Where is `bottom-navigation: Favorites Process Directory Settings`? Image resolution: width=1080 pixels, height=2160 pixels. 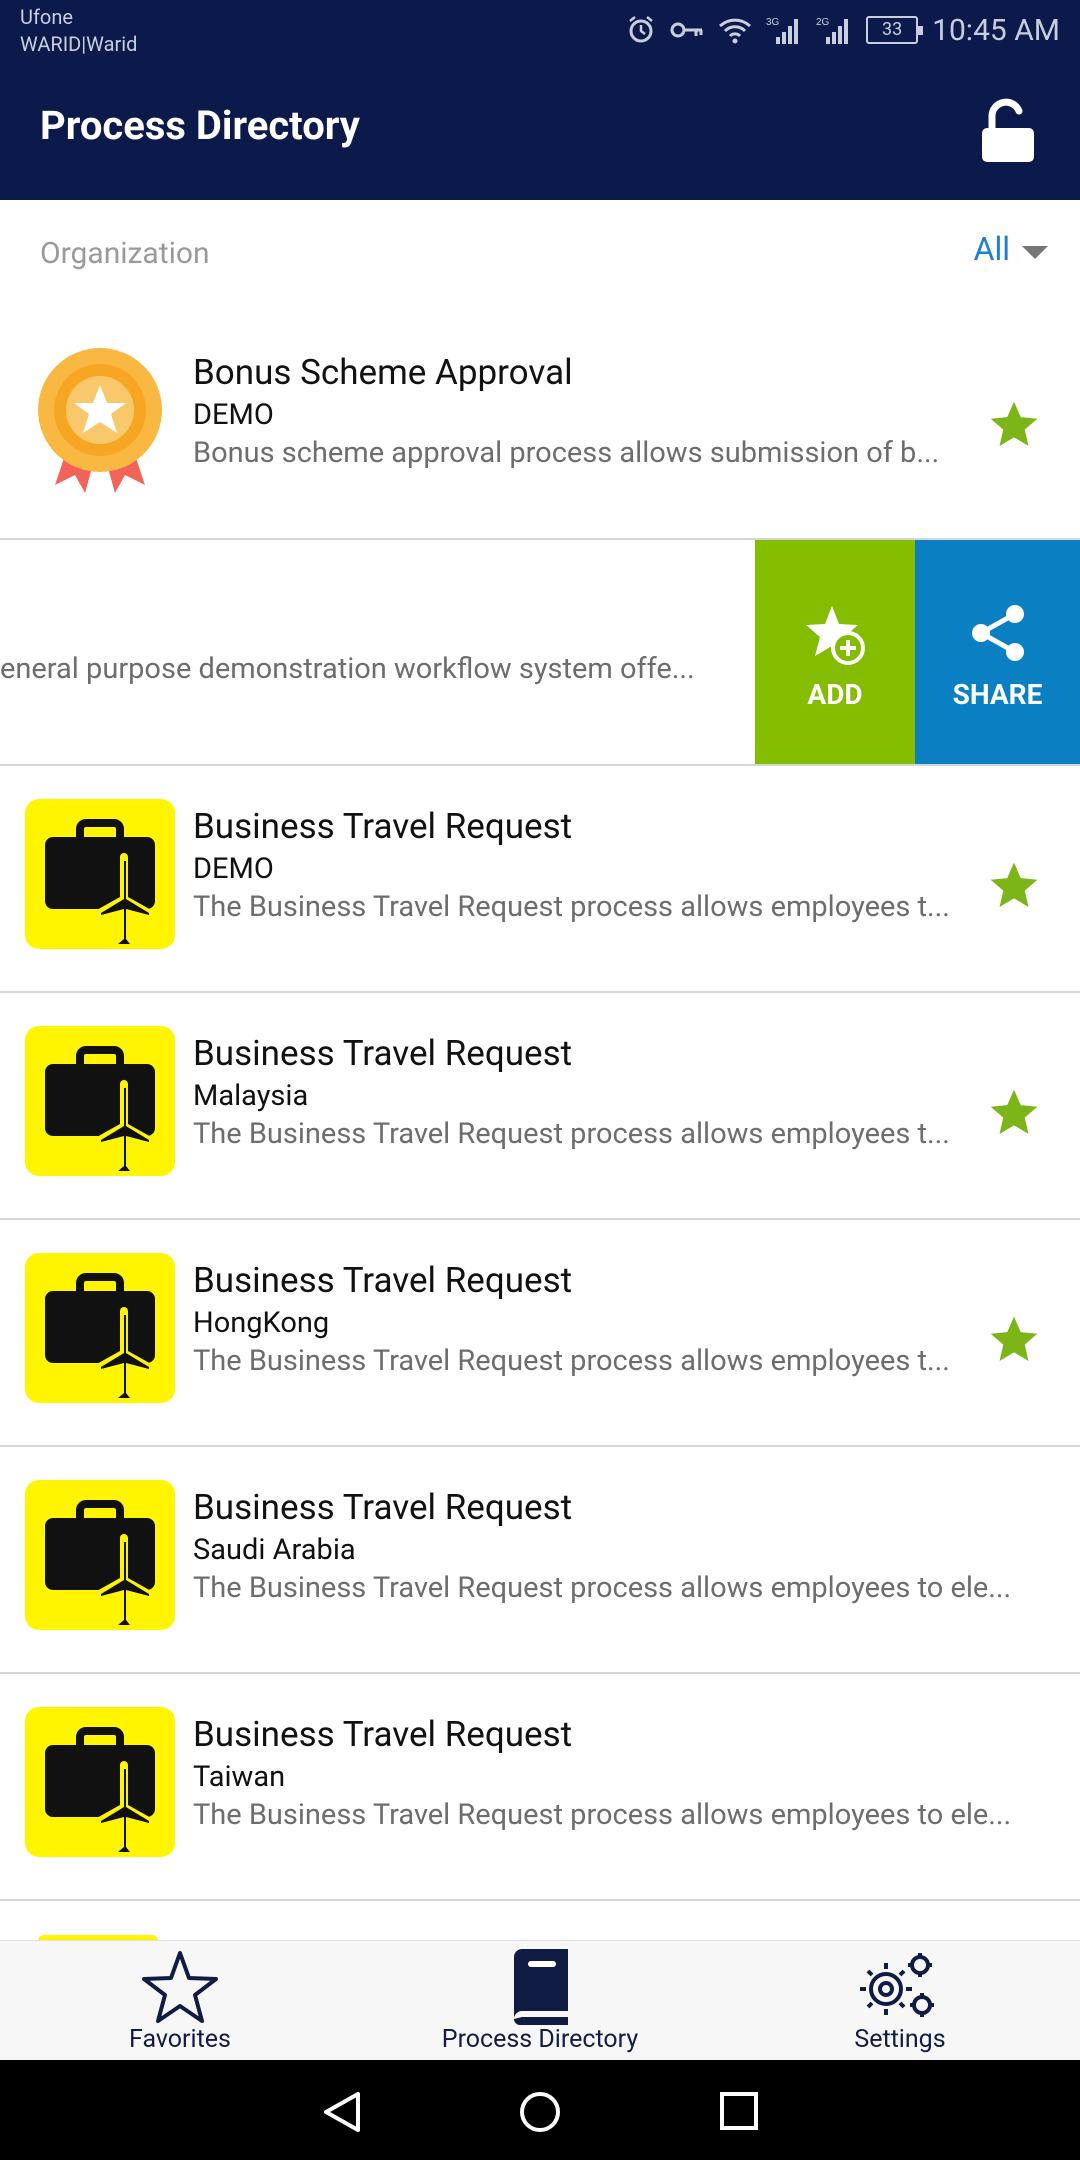 bottom-navigation: Favorites Process Directory Settings is located at coordinates (540, 2000).